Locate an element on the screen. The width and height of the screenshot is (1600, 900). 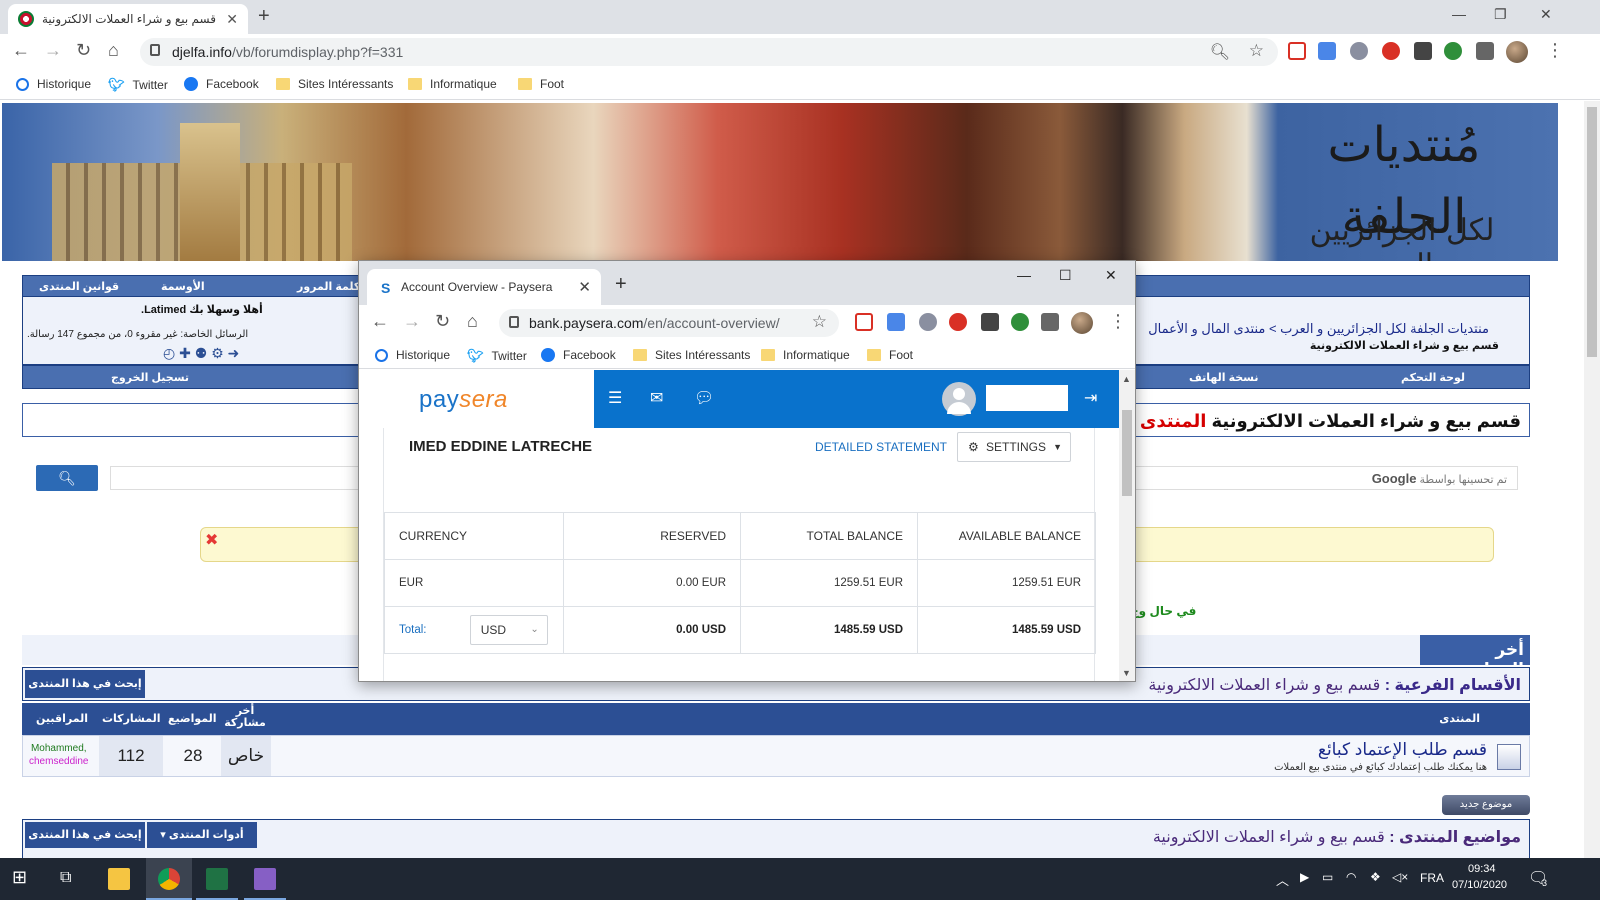
popup-tab: S Account Overview - Paysera ✕ is located at coordinates (484, 287).